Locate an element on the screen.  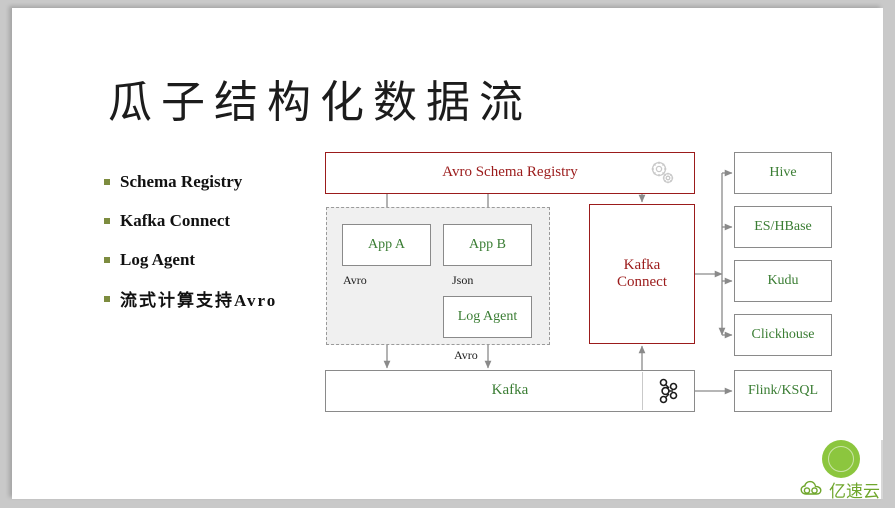
sink-node-clickhouse: Clickhouse is located at coordinates (783, 335).